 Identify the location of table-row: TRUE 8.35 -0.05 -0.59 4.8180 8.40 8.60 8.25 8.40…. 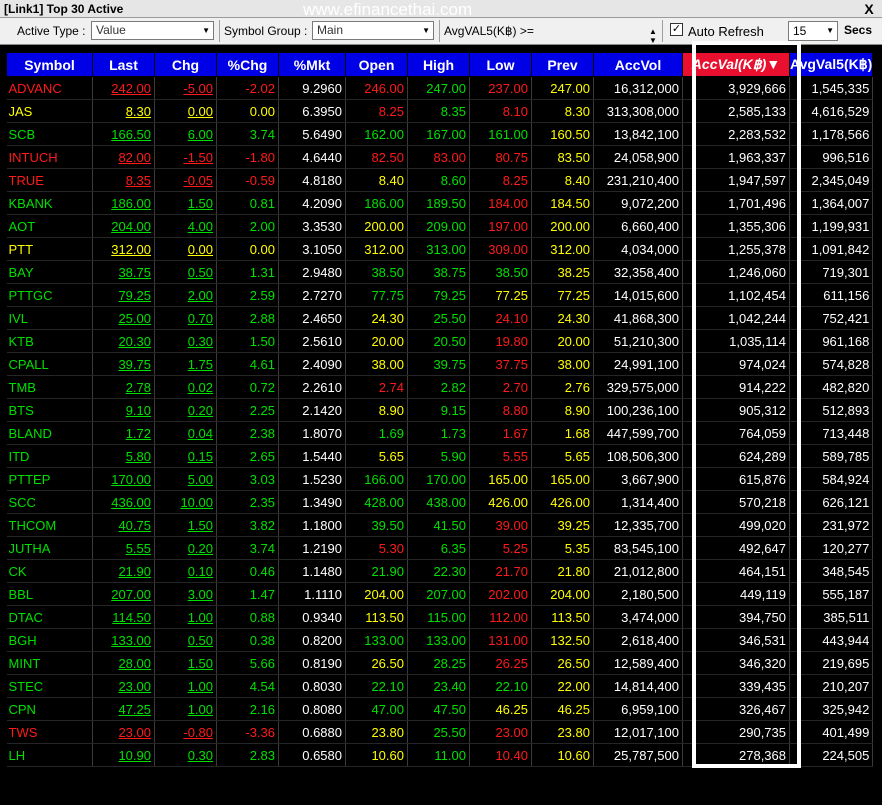
(440, 180).